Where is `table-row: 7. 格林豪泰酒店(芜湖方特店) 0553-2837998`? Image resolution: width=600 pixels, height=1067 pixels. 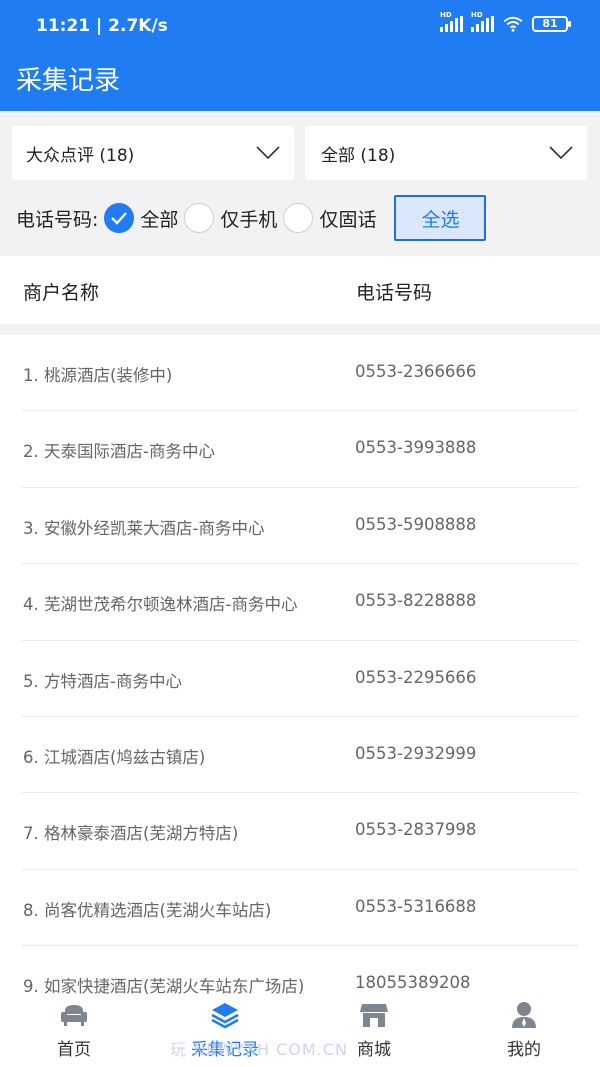 table-row: 7. 格林豪泰酒店(芜湖方特店) 0553-2837998 is located at coordinates (300, 831).